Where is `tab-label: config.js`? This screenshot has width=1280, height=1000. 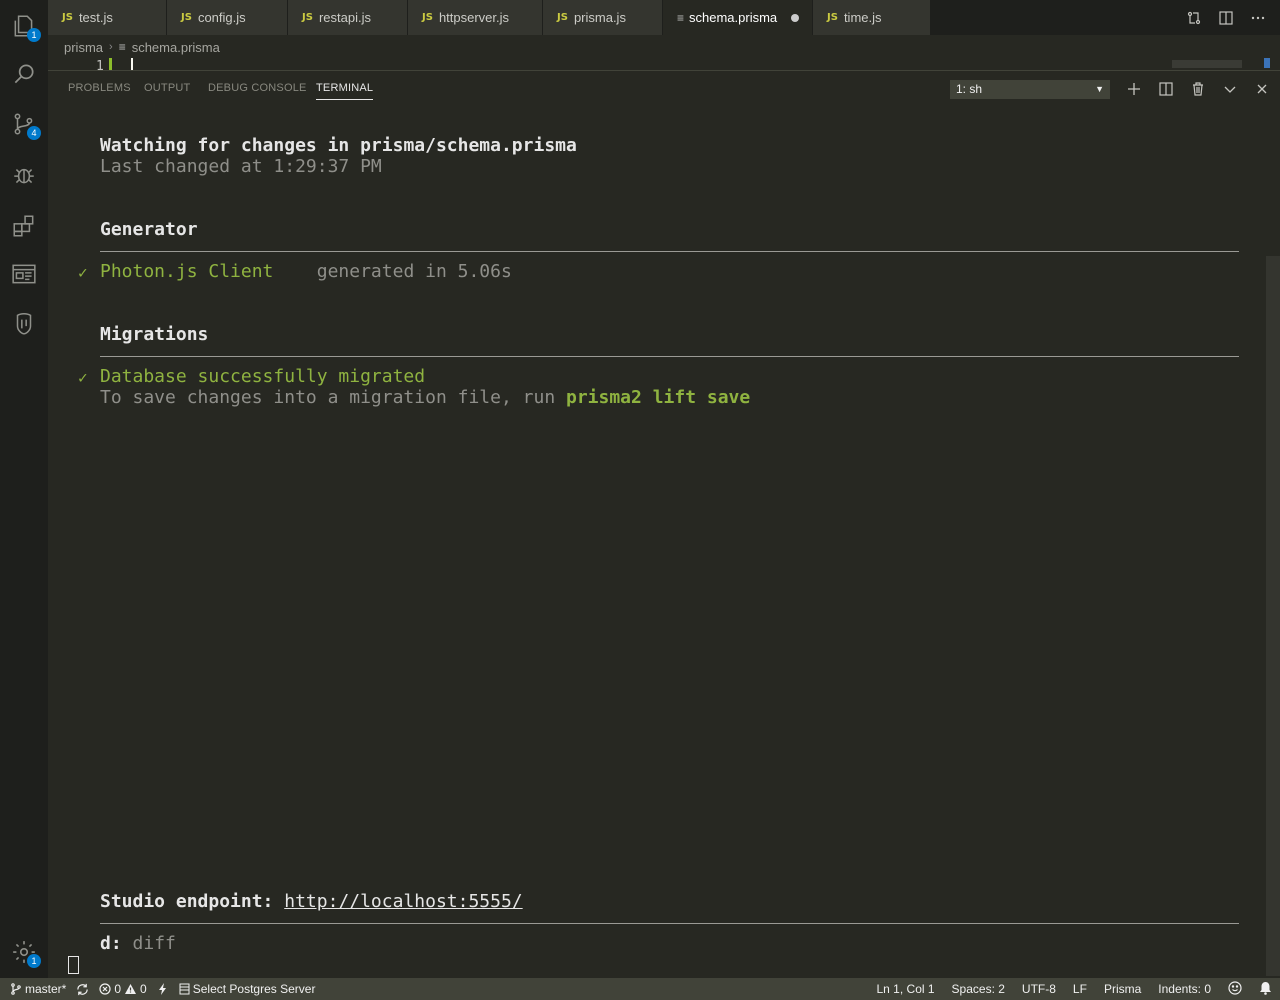
tab-label: config.js is located at coordinates (221, 17).